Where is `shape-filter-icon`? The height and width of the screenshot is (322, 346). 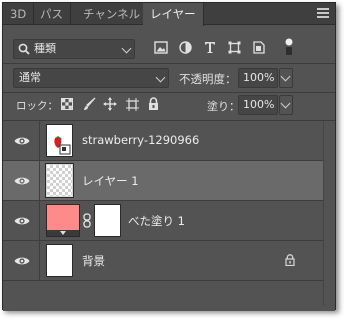
shape-filter-icon is located at coordinates (234, 47).